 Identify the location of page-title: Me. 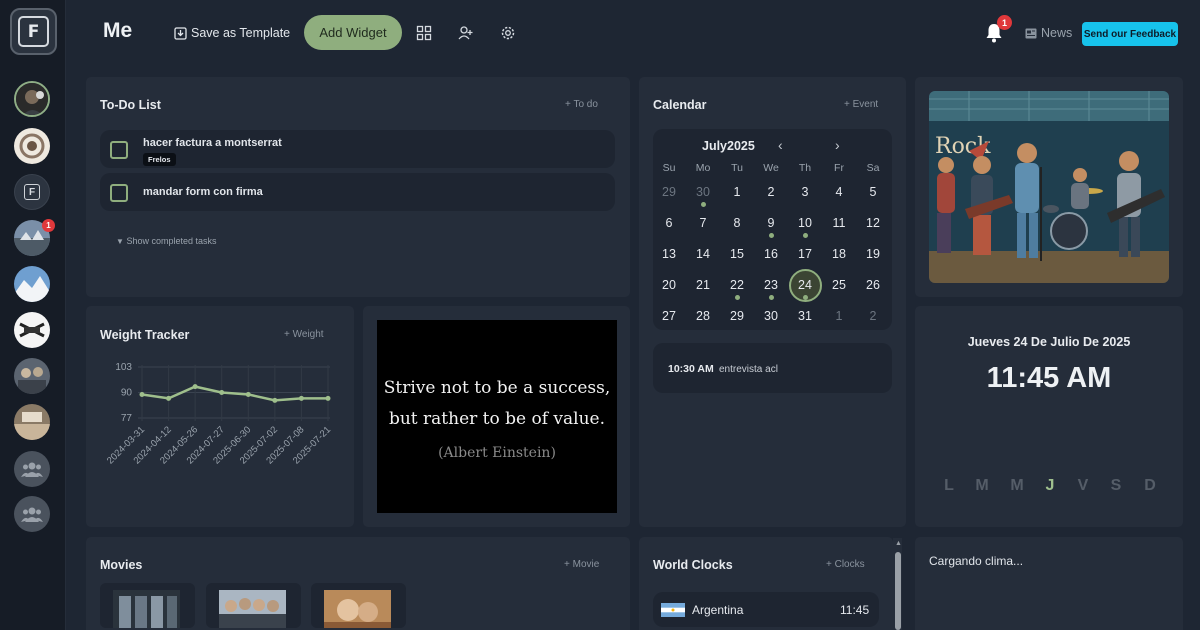
(118, 30).